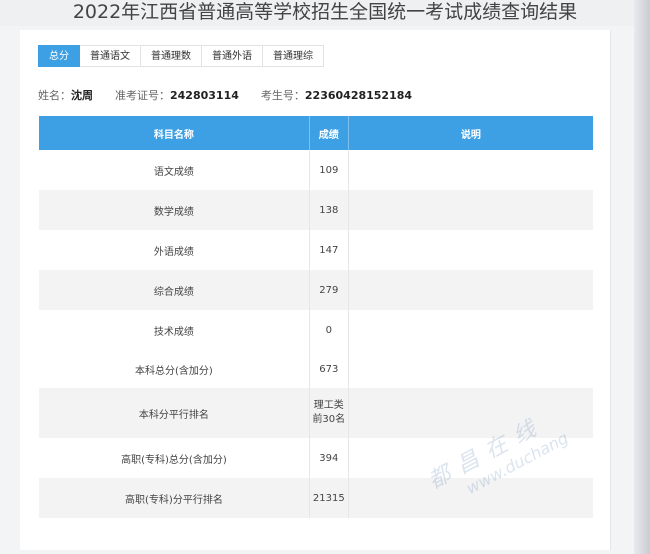  I want to click on score-cell: 109, so click(329, 170).